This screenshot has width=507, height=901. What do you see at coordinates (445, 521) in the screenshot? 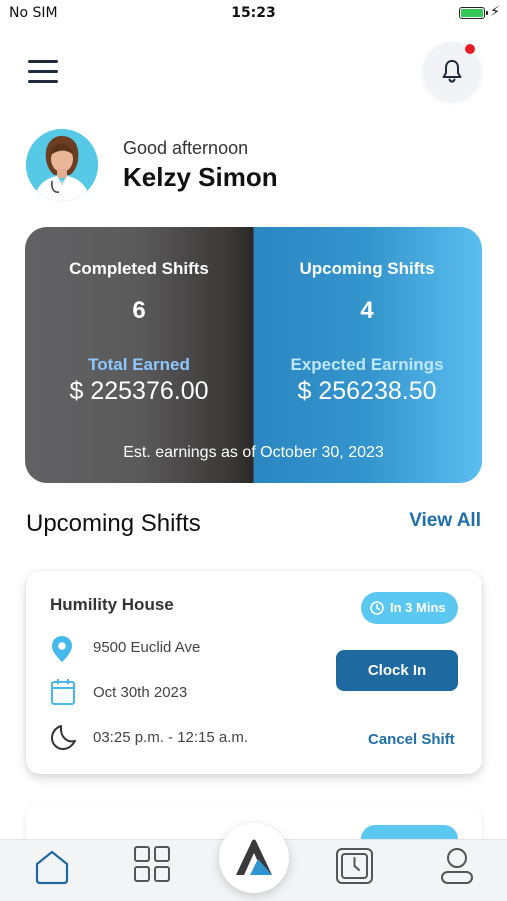
I see `view-all-link: View All` at bounding box center [445, 521].